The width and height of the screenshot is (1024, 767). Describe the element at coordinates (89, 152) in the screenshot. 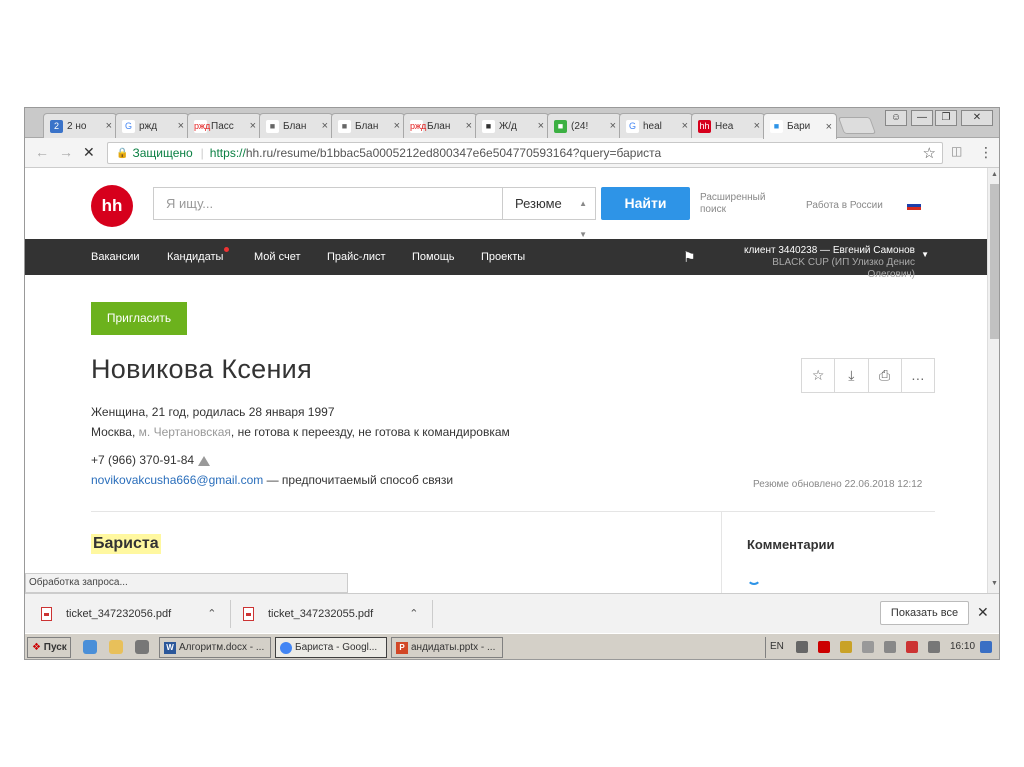

I see `stop-loading-icon: ✕` at that location.